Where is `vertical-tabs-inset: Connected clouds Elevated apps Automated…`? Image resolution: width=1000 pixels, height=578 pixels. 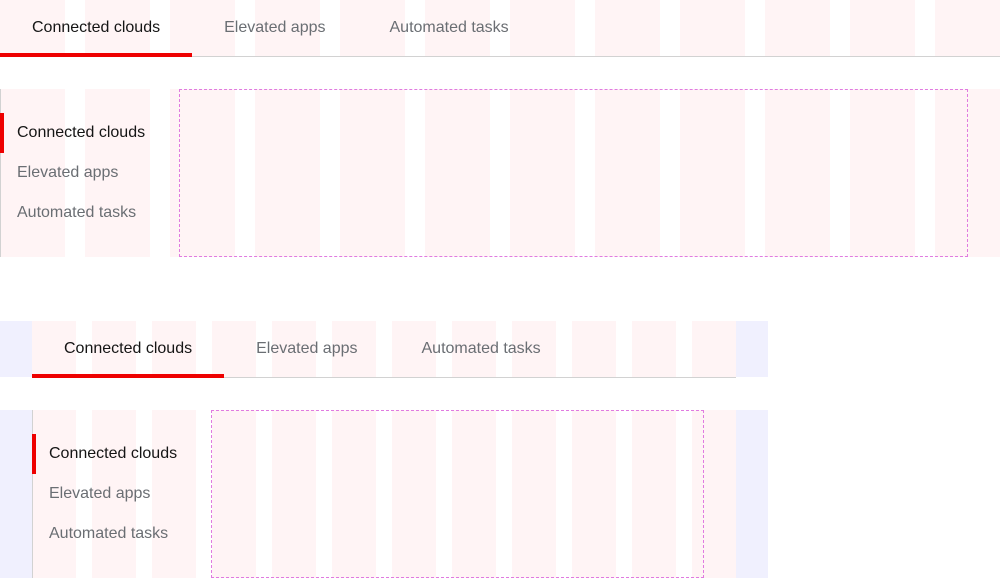 vertical-tabs-inset: Connected clouds Elevated apps Automated… is located at coordinates (116, 494).